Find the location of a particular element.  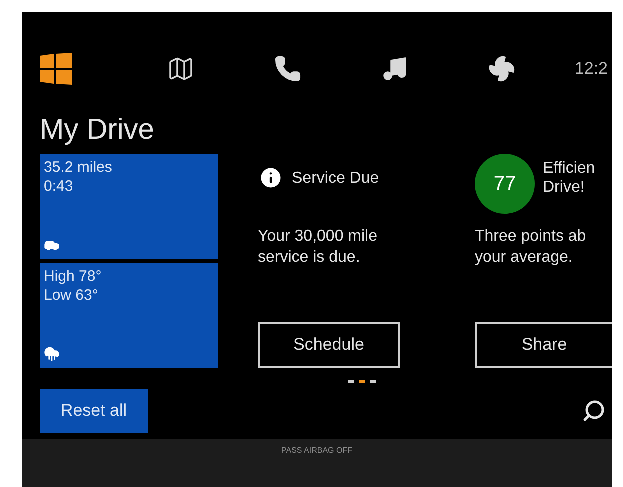

info-icon is located at coordinates (271, 178).